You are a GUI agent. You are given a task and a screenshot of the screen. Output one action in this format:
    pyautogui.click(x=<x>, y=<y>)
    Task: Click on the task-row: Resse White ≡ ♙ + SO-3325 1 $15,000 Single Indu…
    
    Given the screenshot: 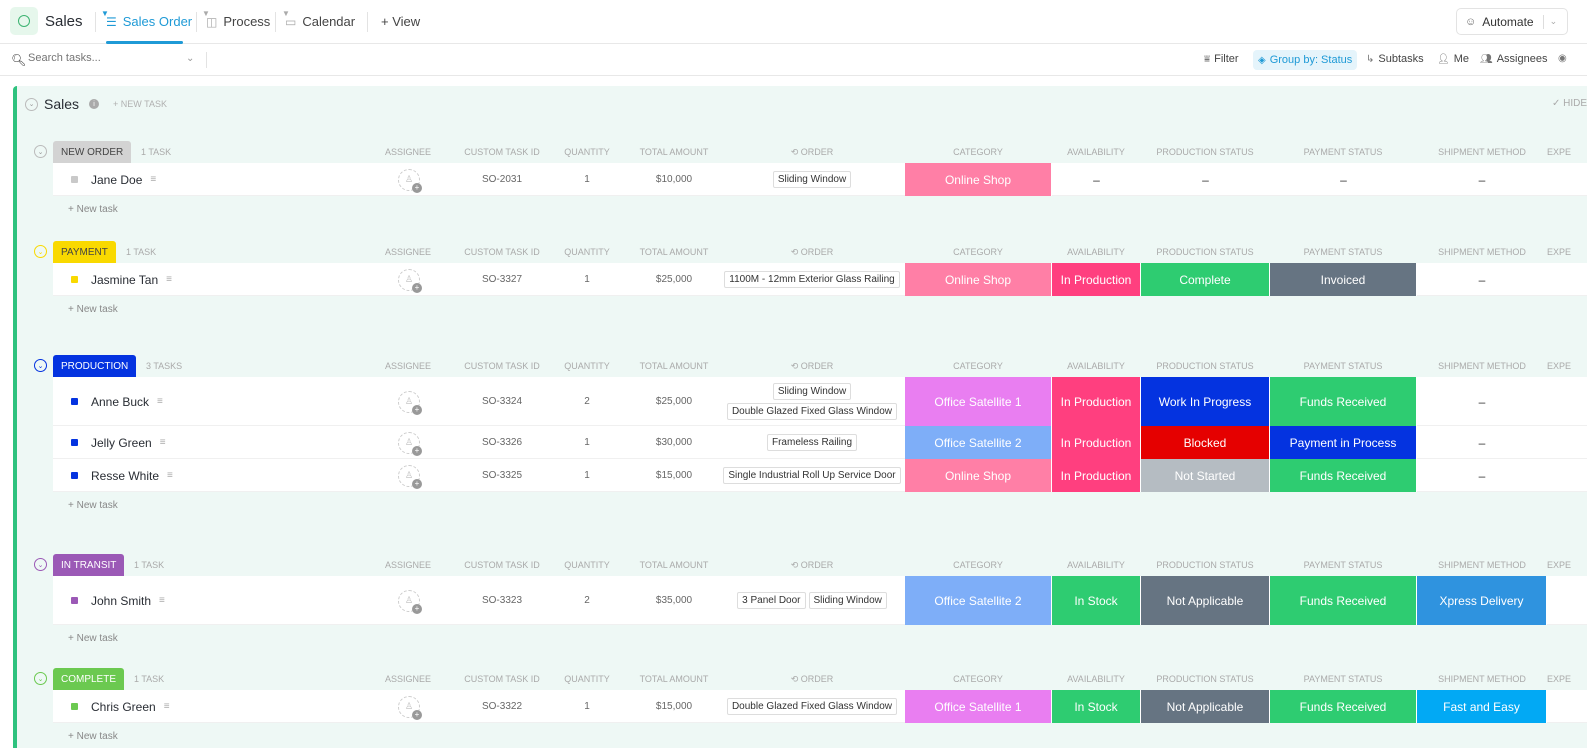 What is the action you would take?
    pyautogui.click(x=820, y=475)
    